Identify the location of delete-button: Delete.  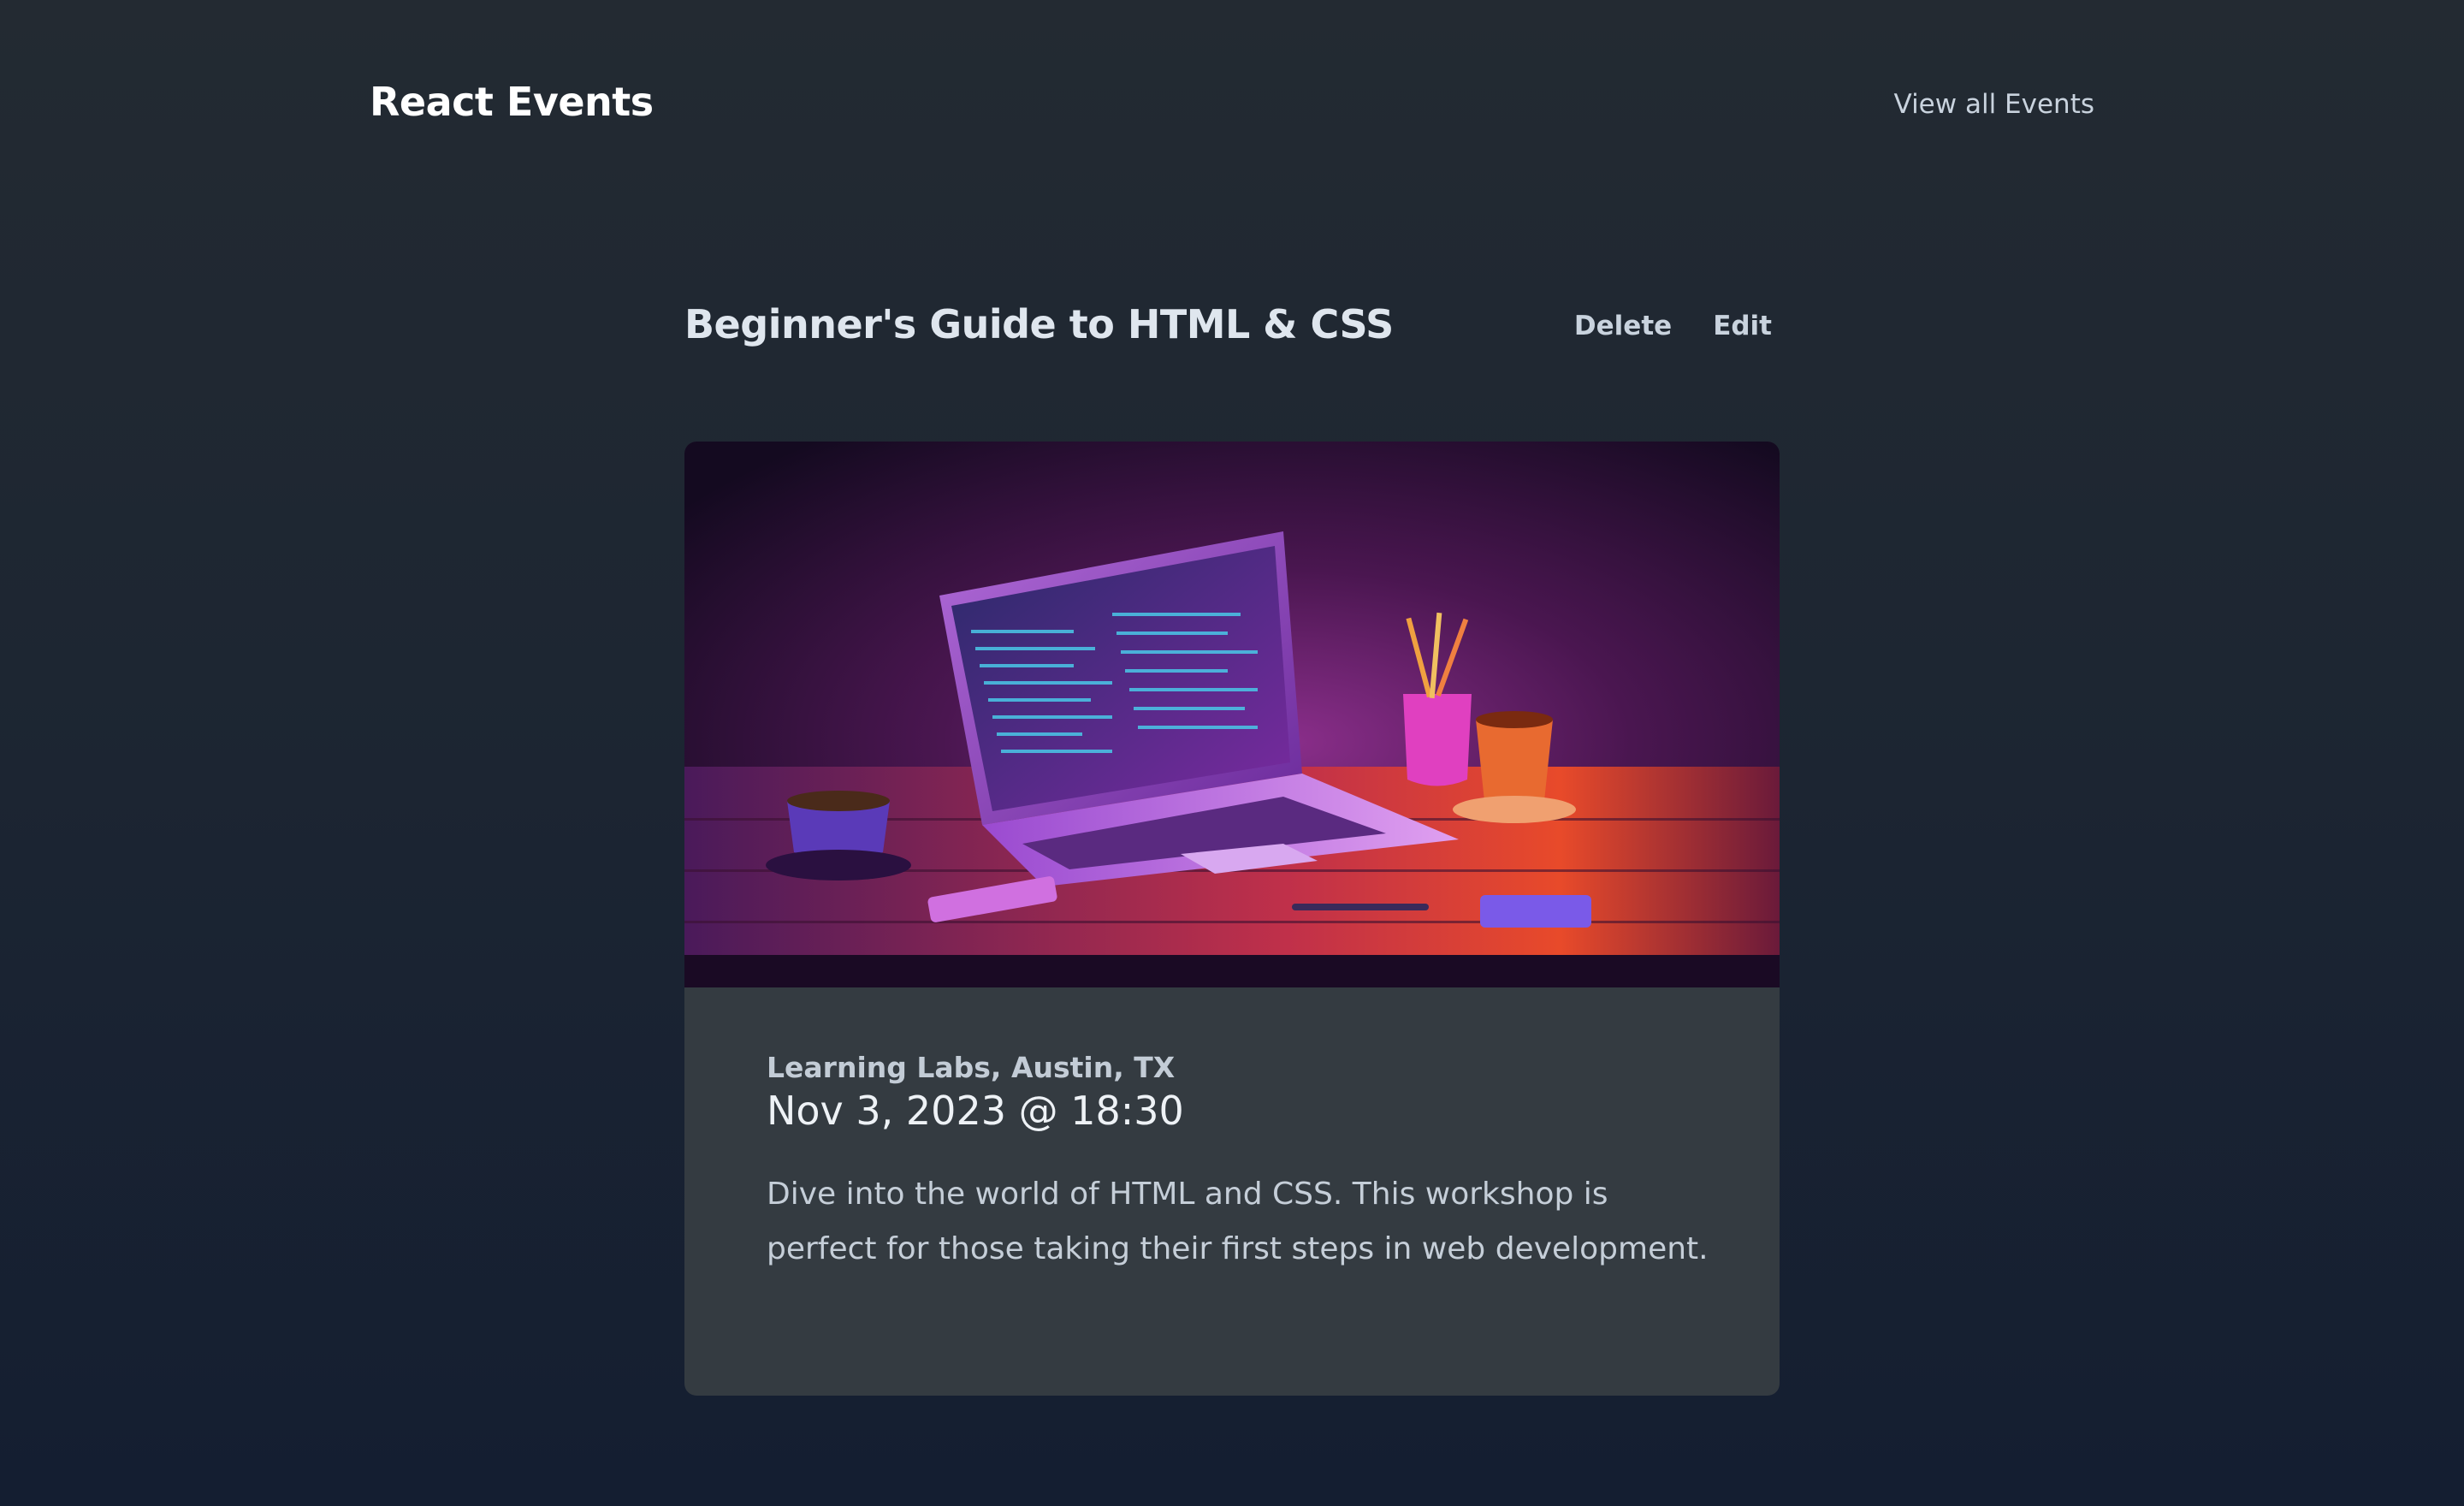
(1623, 326).